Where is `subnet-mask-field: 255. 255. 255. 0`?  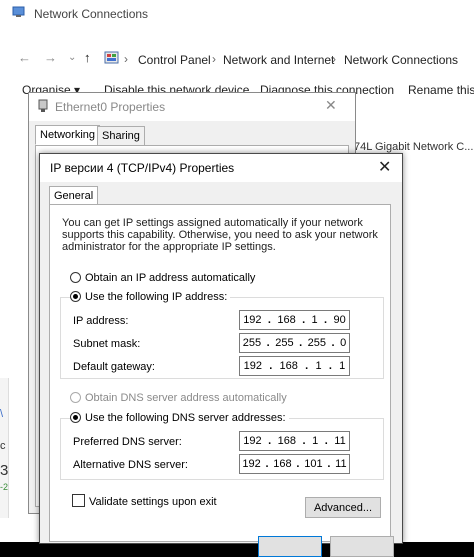
subnet-mask-field: 255. 255. 255. 0 is located at coordinates (294, 343).